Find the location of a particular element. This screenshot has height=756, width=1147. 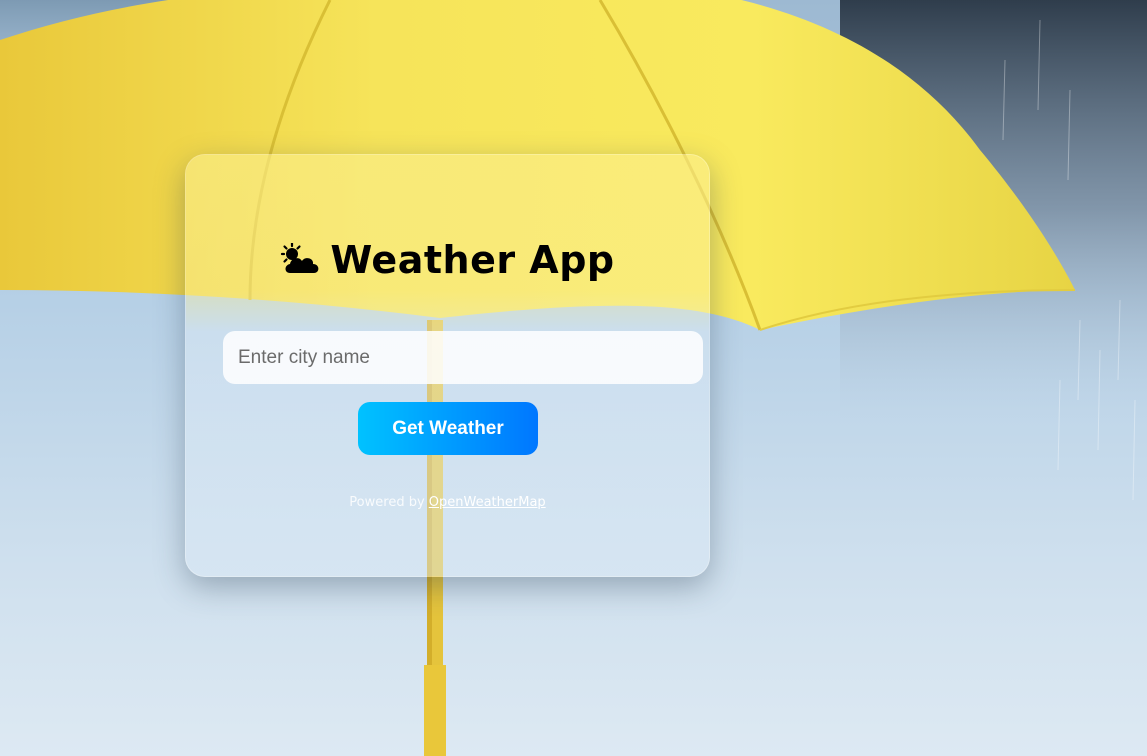

app-title: Weather App is located at coordinates (447, 262).